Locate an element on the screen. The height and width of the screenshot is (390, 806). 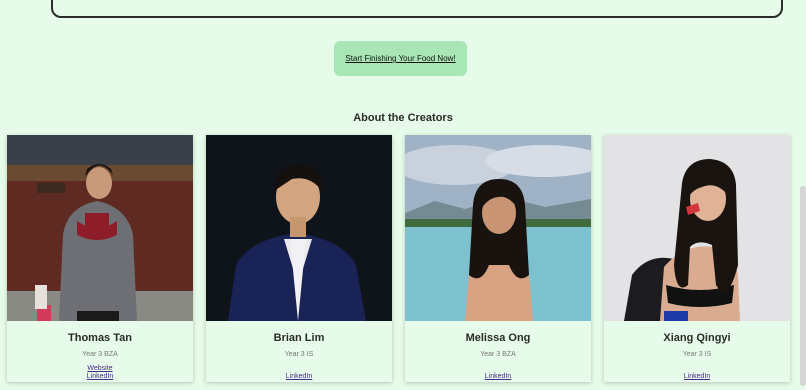
creator-name: Thomas Tan is located at coordinates (100, 338).